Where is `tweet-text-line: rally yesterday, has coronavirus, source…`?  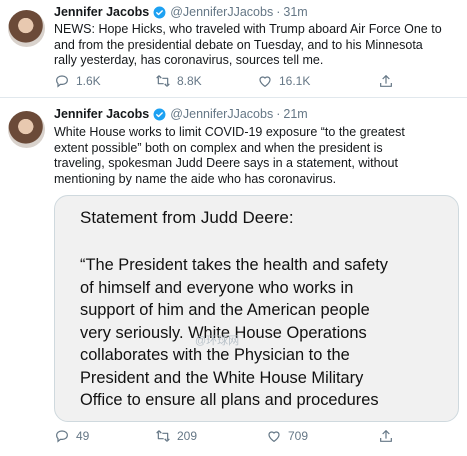
tweet-text-line: rally yesterday, has coronavirus, source… is located at coordinates (189, 60).